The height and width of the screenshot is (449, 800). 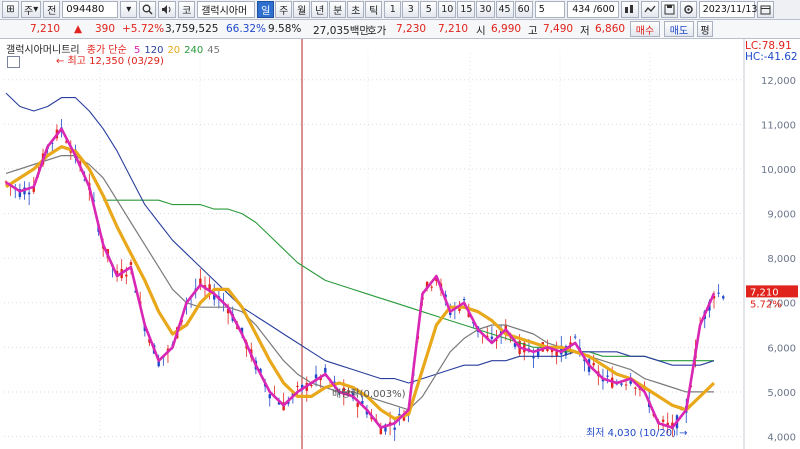 What do you see at coordinates (194, 50) in the screenshot?
I see `ma-period-240: 240` at bounding box center [194, 50].